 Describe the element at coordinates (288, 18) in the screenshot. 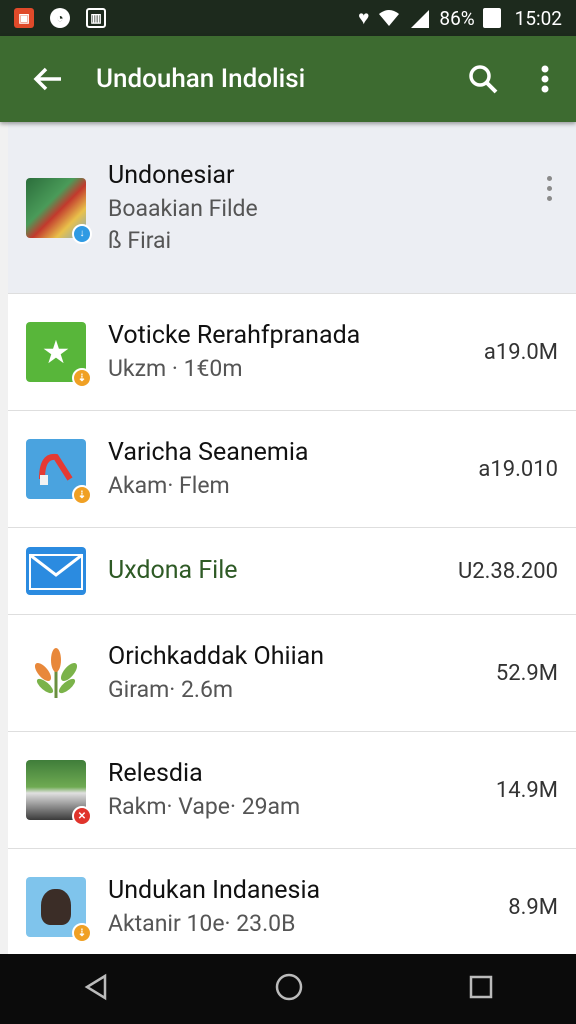

I see `status-bar: ▣ ◔ ▥ ♥ 86% 15:02` at that location.